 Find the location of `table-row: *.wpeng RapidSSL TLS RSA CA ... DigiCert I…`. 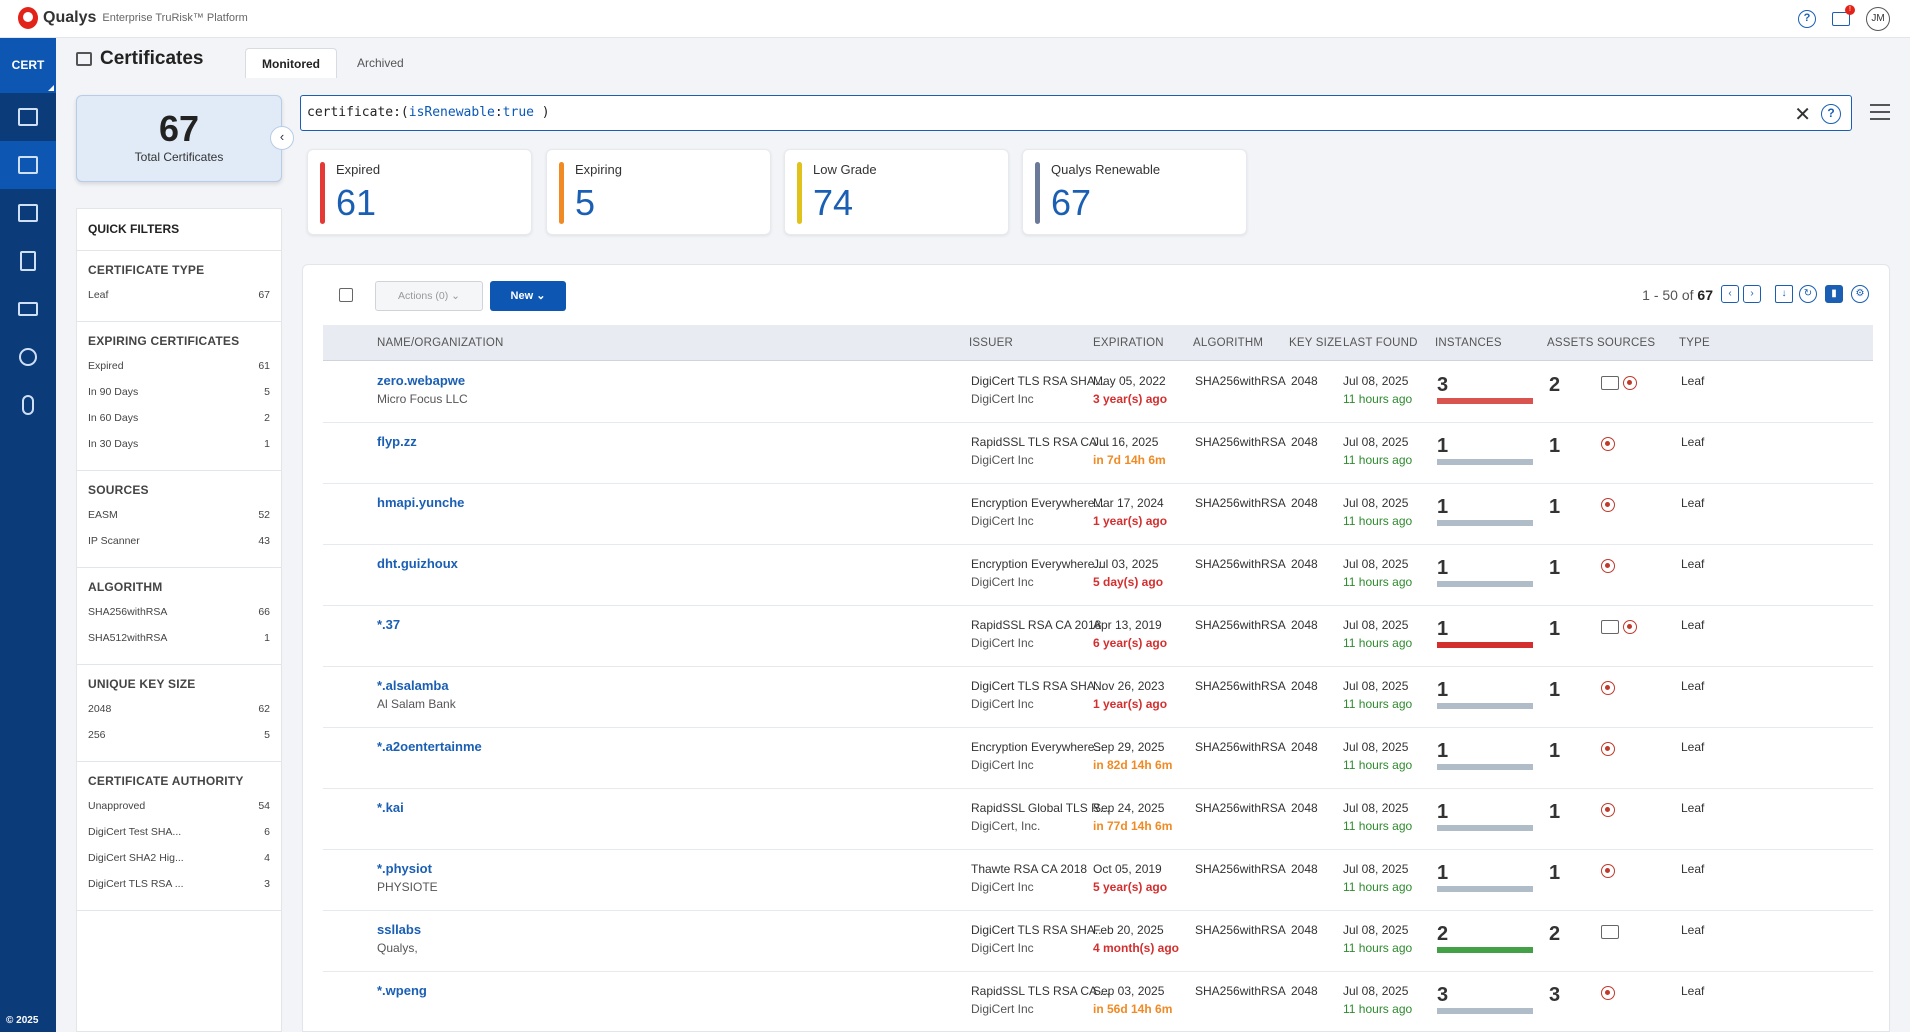

table-row: *.wpeng RapidSSL TLS RSA CA ... DigiCert I… is located at coordinates (1098, 1002).